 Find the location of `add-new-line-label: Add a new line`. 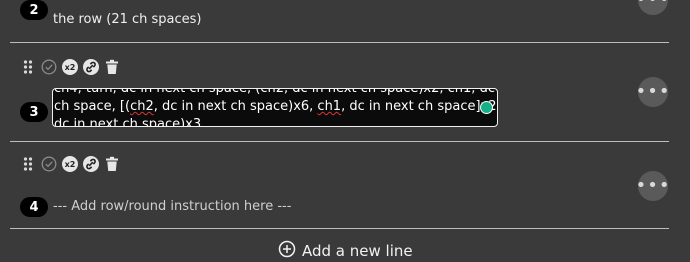

add-new-line-label: Add a new line is located at coordinates (357, 251).